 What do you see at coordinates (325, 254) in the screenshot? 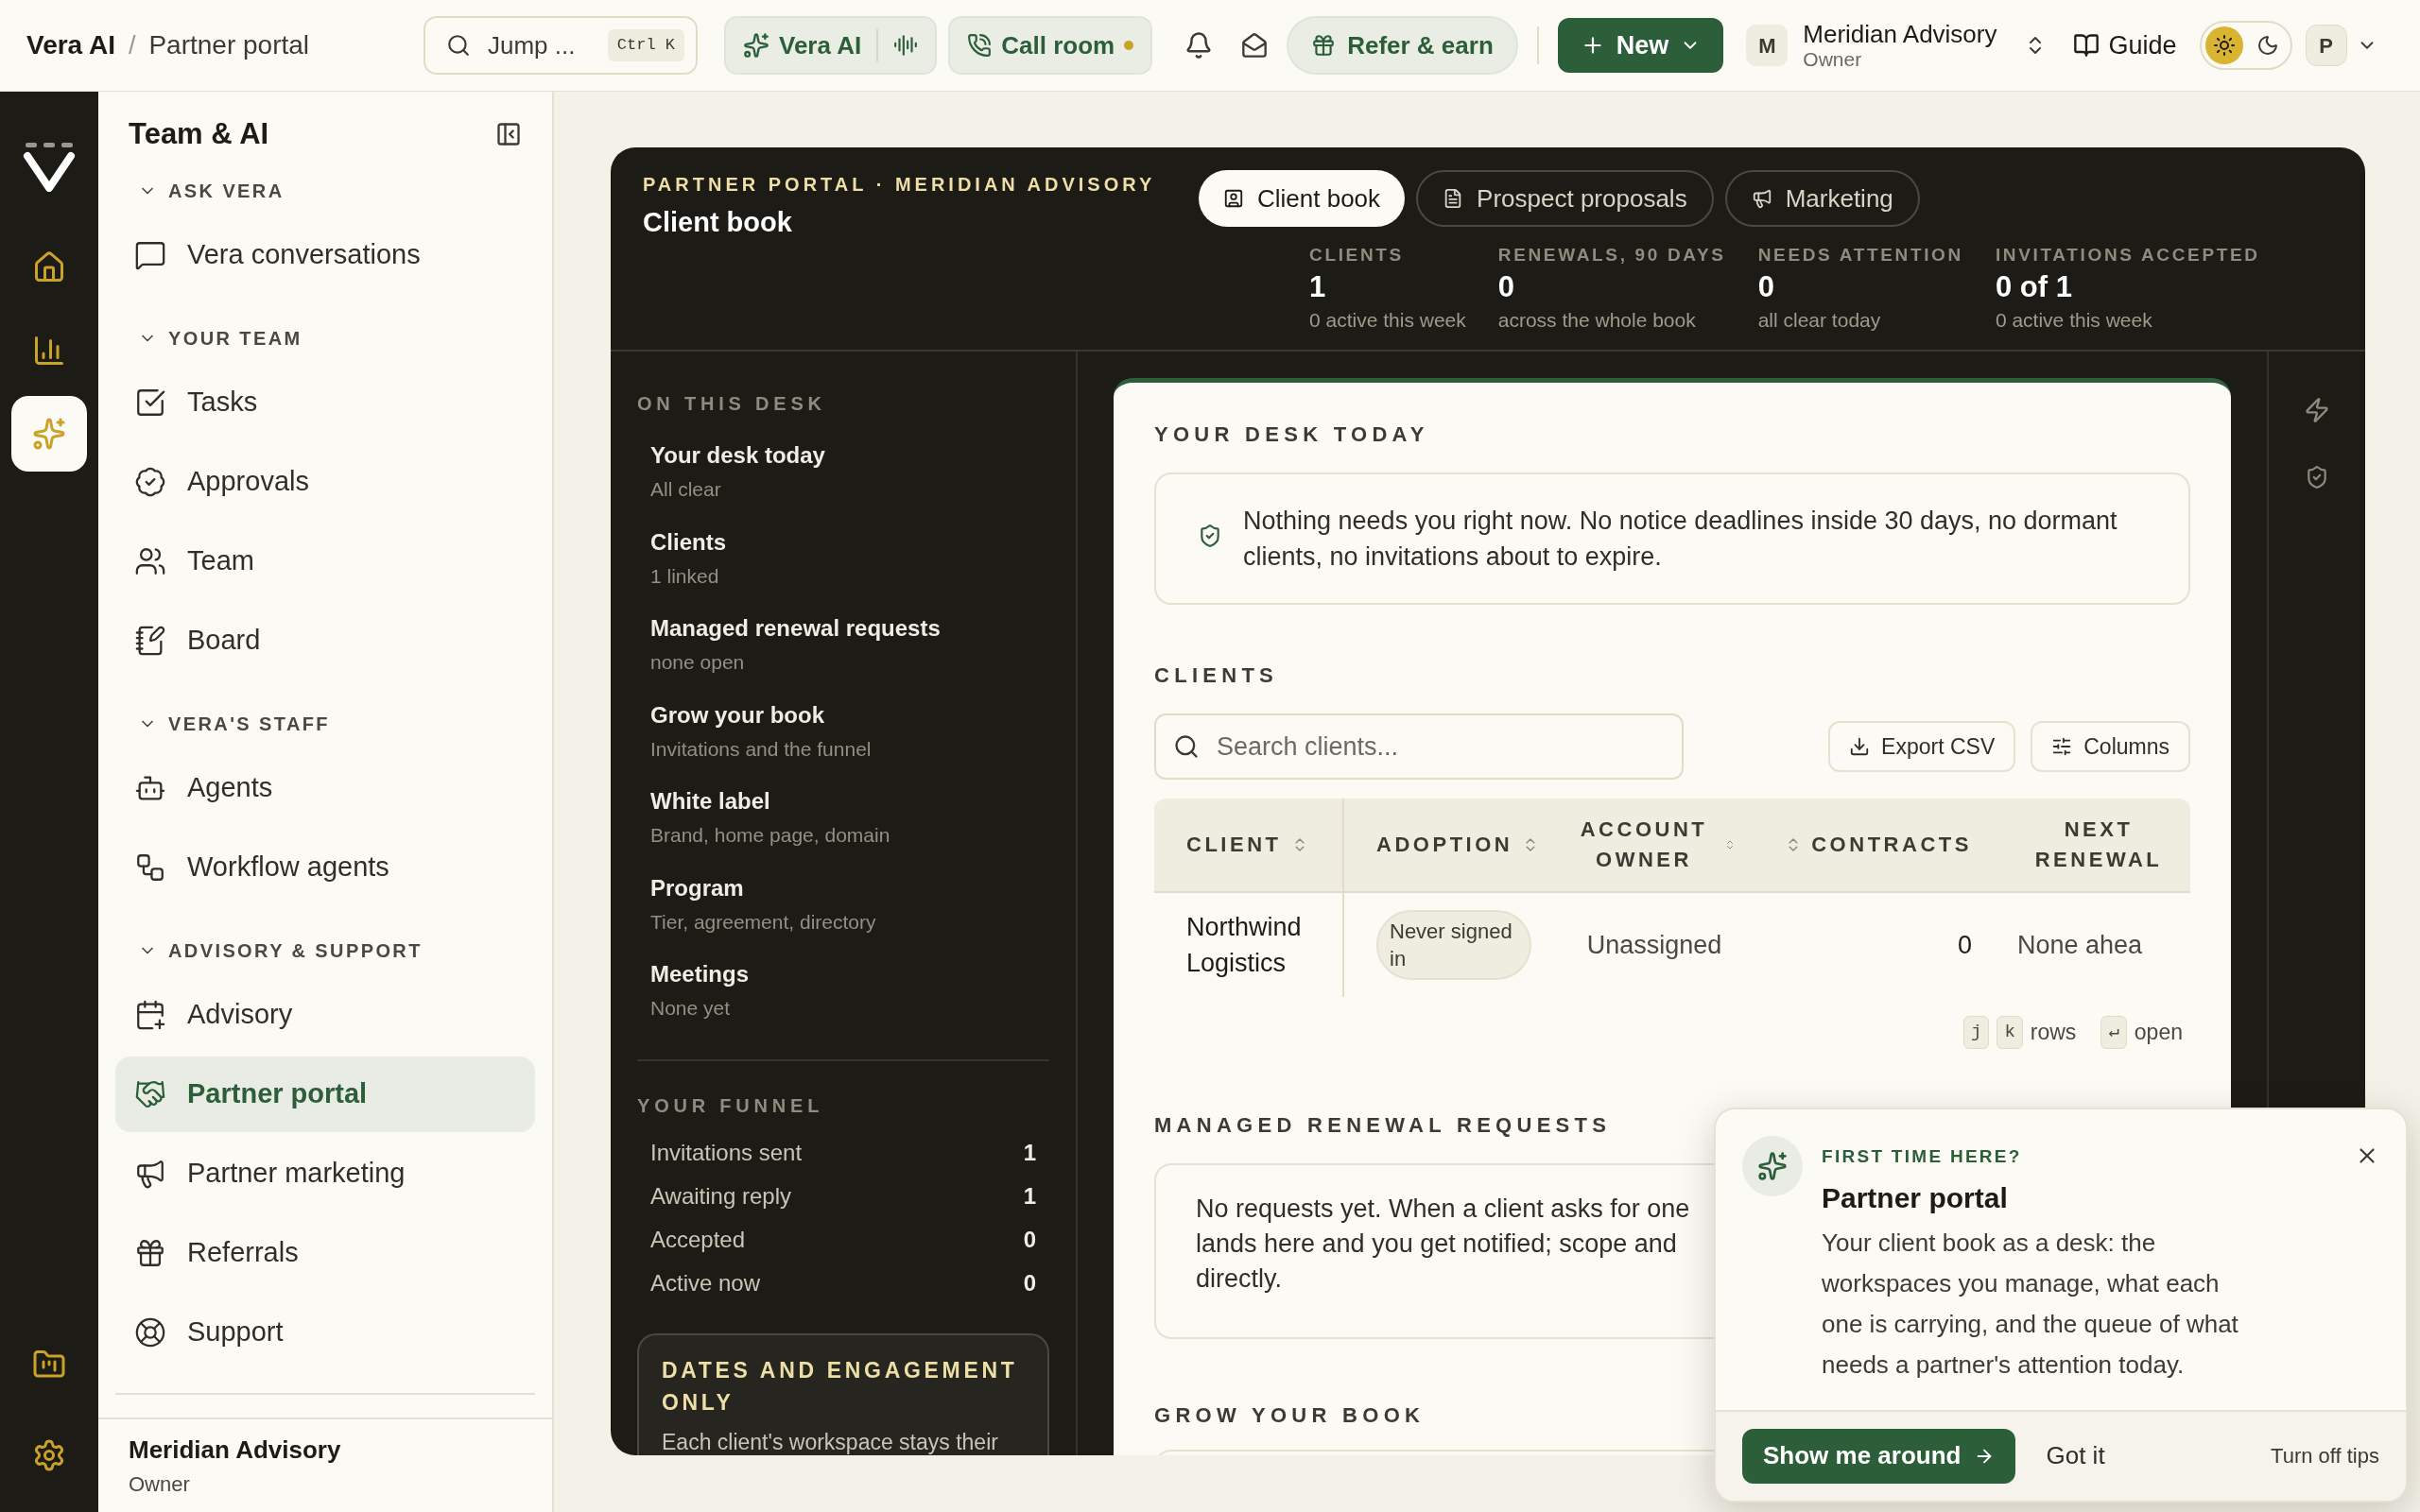
I see `sidebar-item: Vera conversations` at bounding box center [325, 254].